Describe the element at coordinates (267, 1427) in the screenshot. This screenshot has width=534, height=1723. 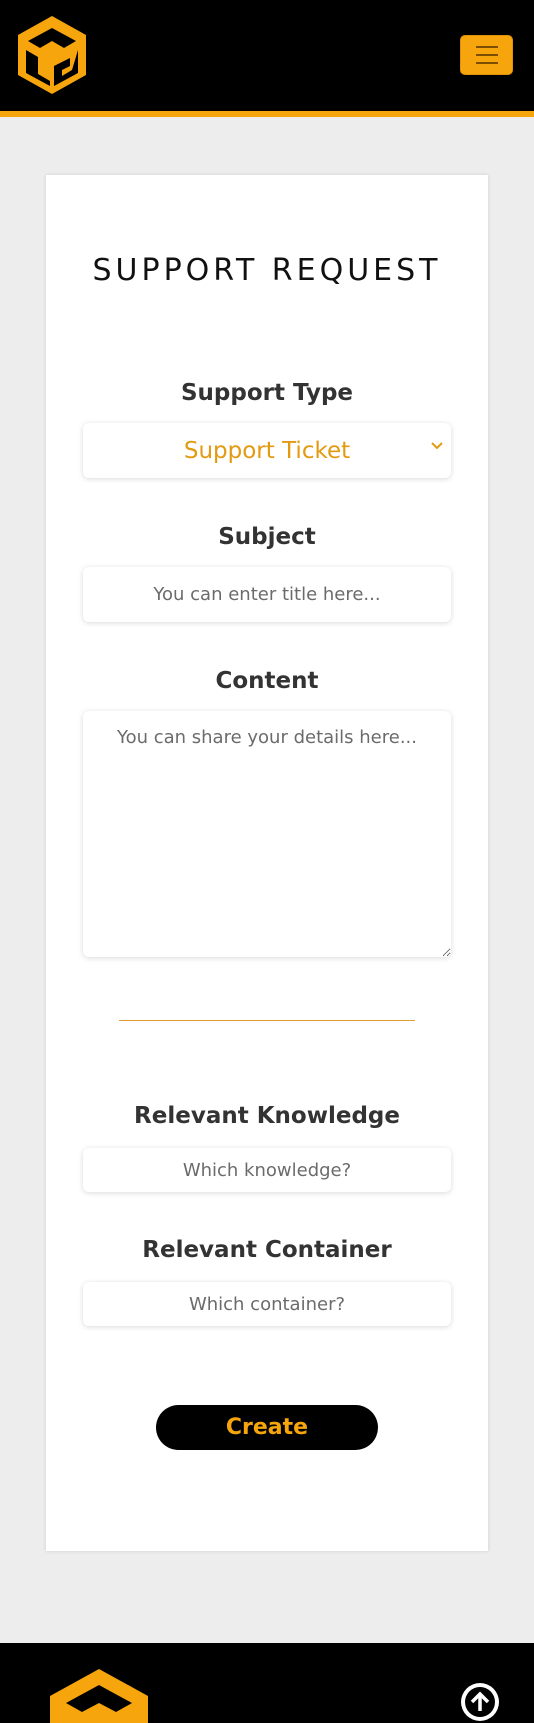
I see `create-button: Create` at that location.